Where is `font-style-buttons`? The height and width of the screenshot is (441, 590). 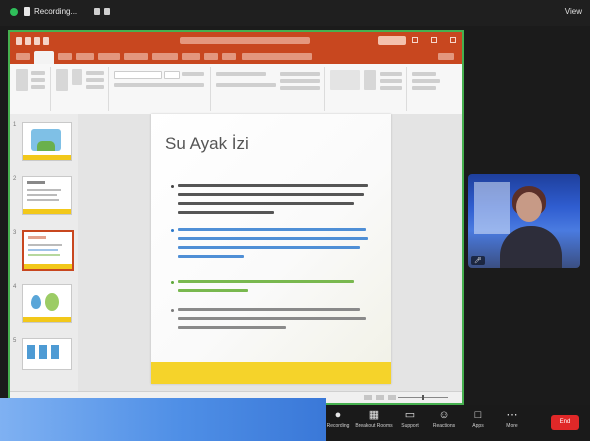
font-style-buttons is located at coordinates (159, 85).